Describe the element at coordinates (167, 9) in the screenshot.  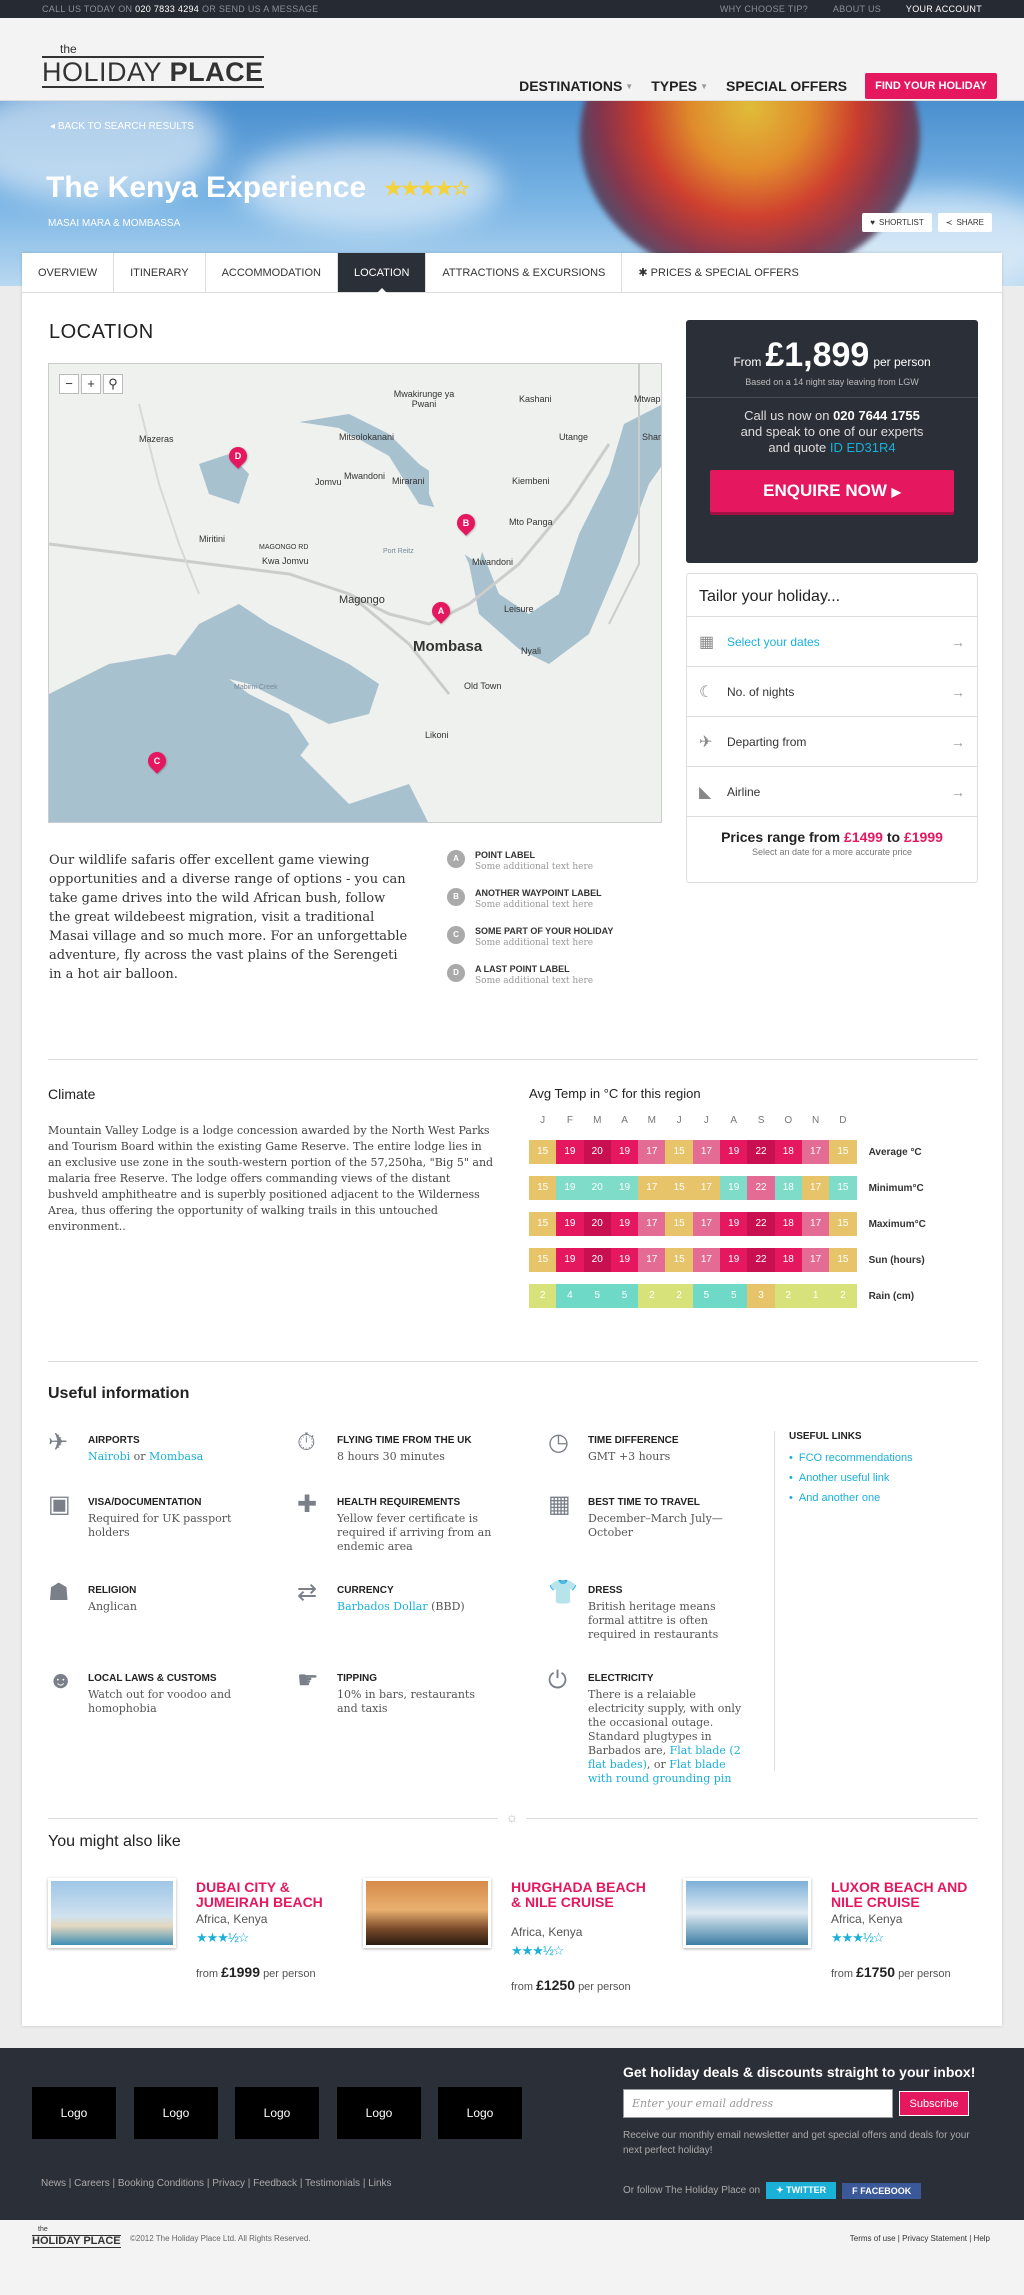
I see `top-phone: 020 7833 4294` at that location.